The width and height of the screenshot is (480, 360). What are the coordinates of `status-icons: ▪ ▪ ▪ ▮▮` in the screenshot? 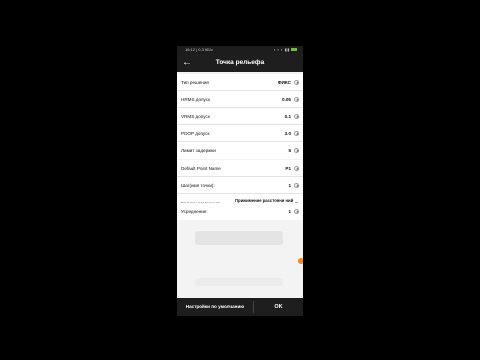 It's located at (285, 50).